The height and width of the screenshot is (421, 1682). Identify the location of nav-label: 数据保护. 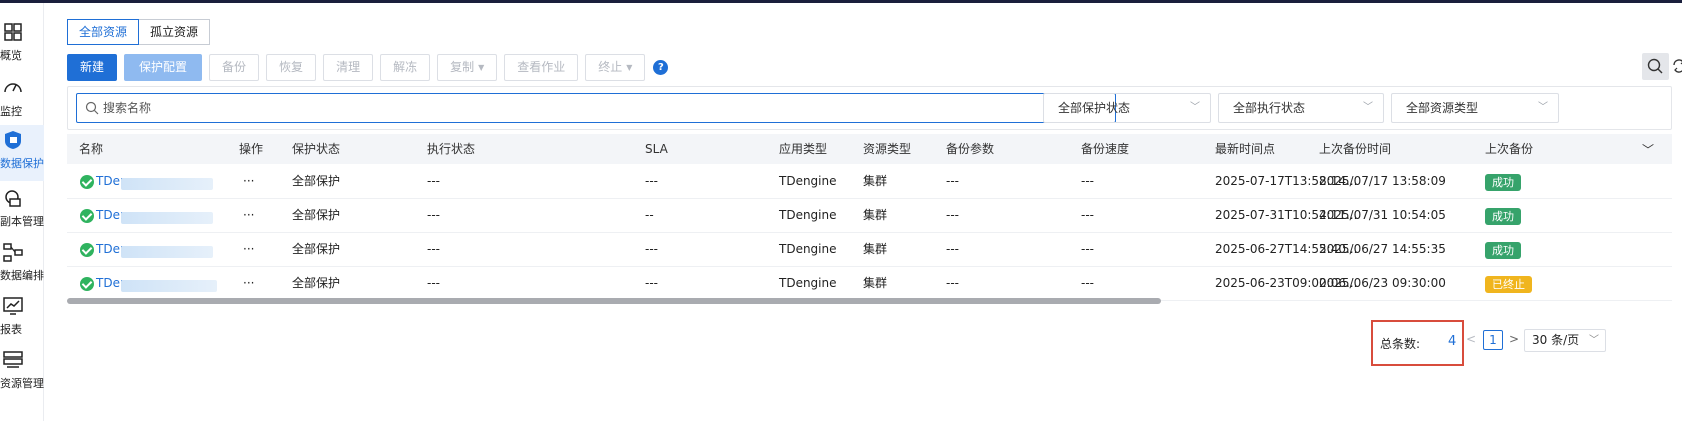
(22, 163).